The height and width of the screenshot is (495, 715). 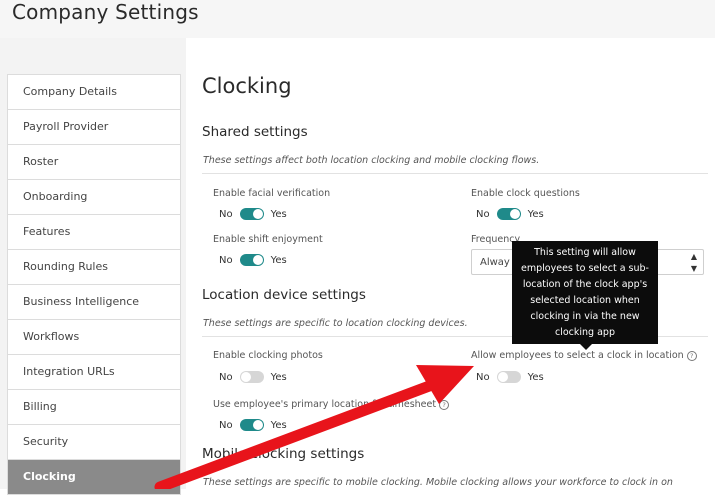 I want to click on section-title: Clocking, so click(x=247, y=86).